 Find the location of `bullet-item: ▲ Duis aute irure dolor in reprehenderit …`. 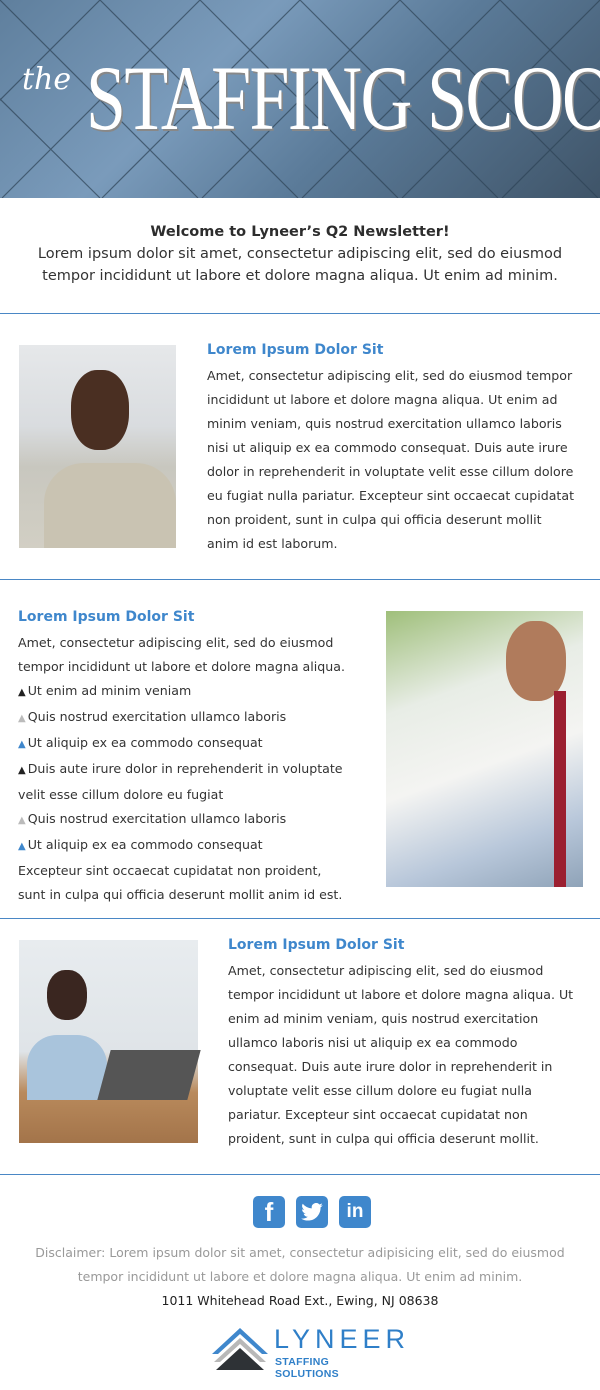

bullet-item: ▲ Duis aute irure dolor in reprehenderit … is located at coordinates (198, 770).